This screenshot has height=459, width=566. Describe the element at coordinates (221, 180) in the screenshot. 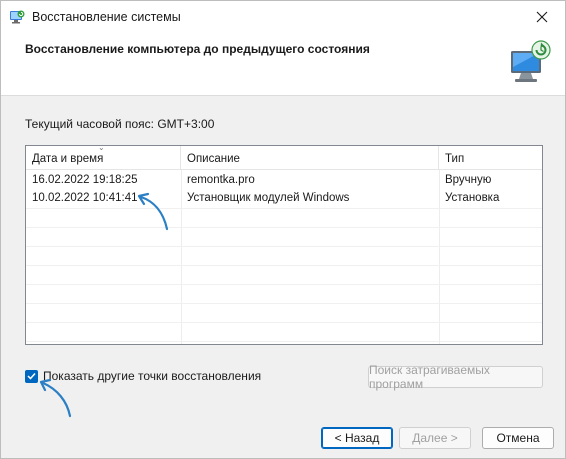

I see `row-description: remontka.pro` at that location.